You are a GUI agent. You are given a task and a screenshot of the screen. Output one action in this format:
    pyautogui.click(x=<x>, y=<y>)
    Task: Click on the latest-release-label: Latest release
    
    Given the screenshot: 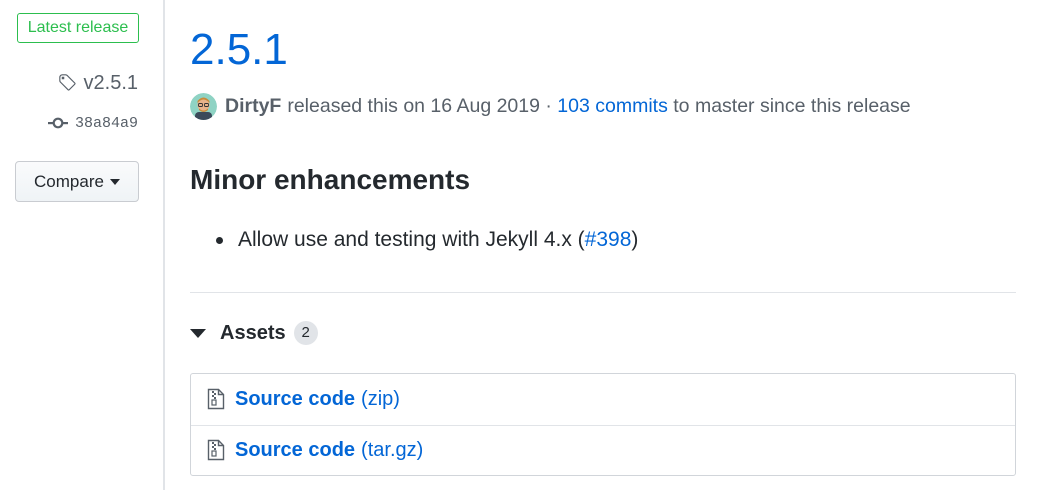 What is the action you would take?
    pyautogui.click(x=78, y=28)
    